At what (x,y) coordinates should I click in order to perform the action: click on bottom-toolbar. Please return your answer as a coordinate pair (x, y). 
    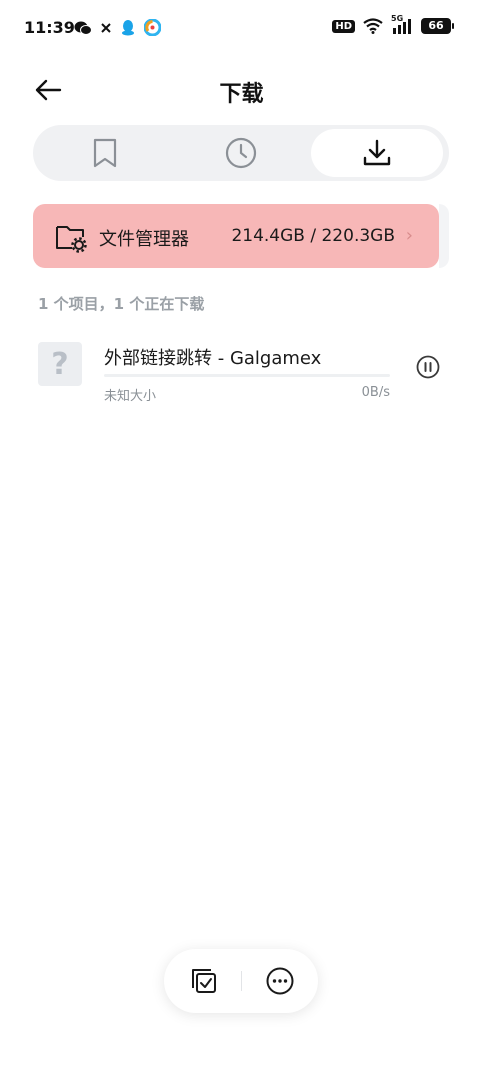
    Looking at the image, I should click on (241, 981).